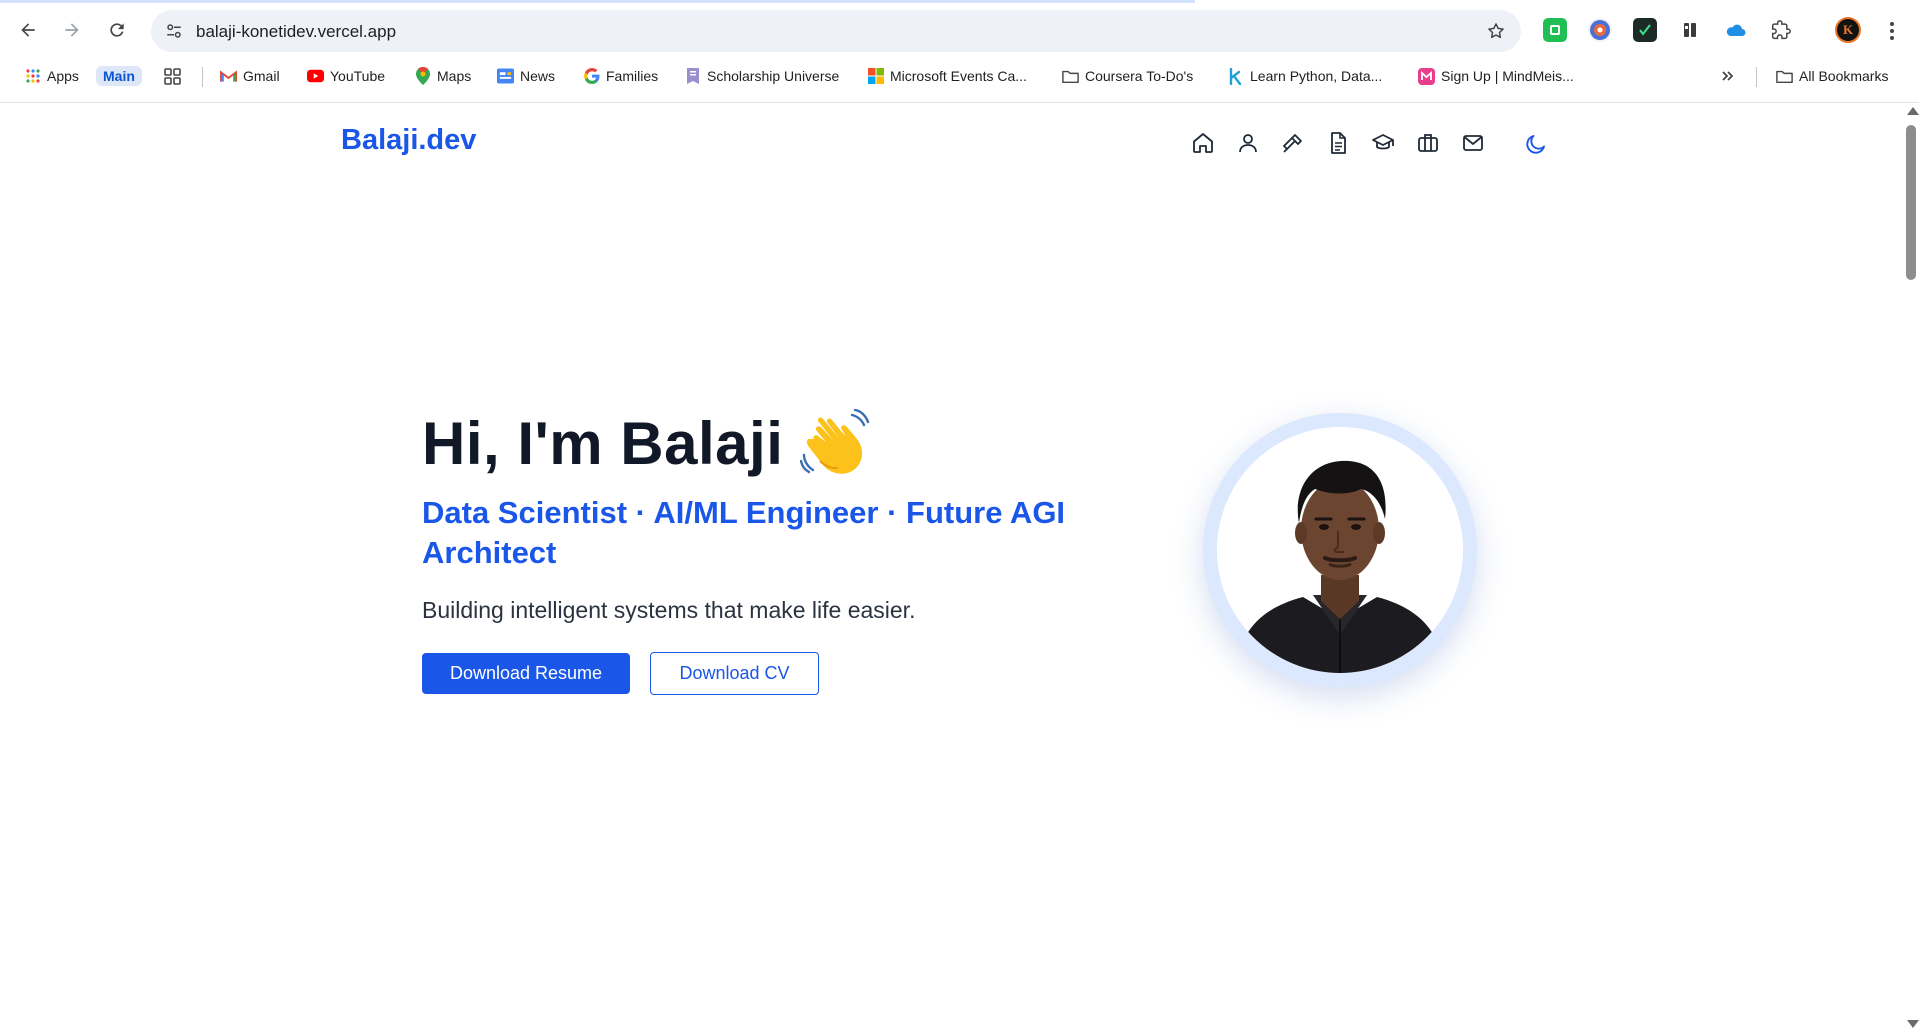  I want to click on site-logo: Balaji.dev, so click(408, 140).